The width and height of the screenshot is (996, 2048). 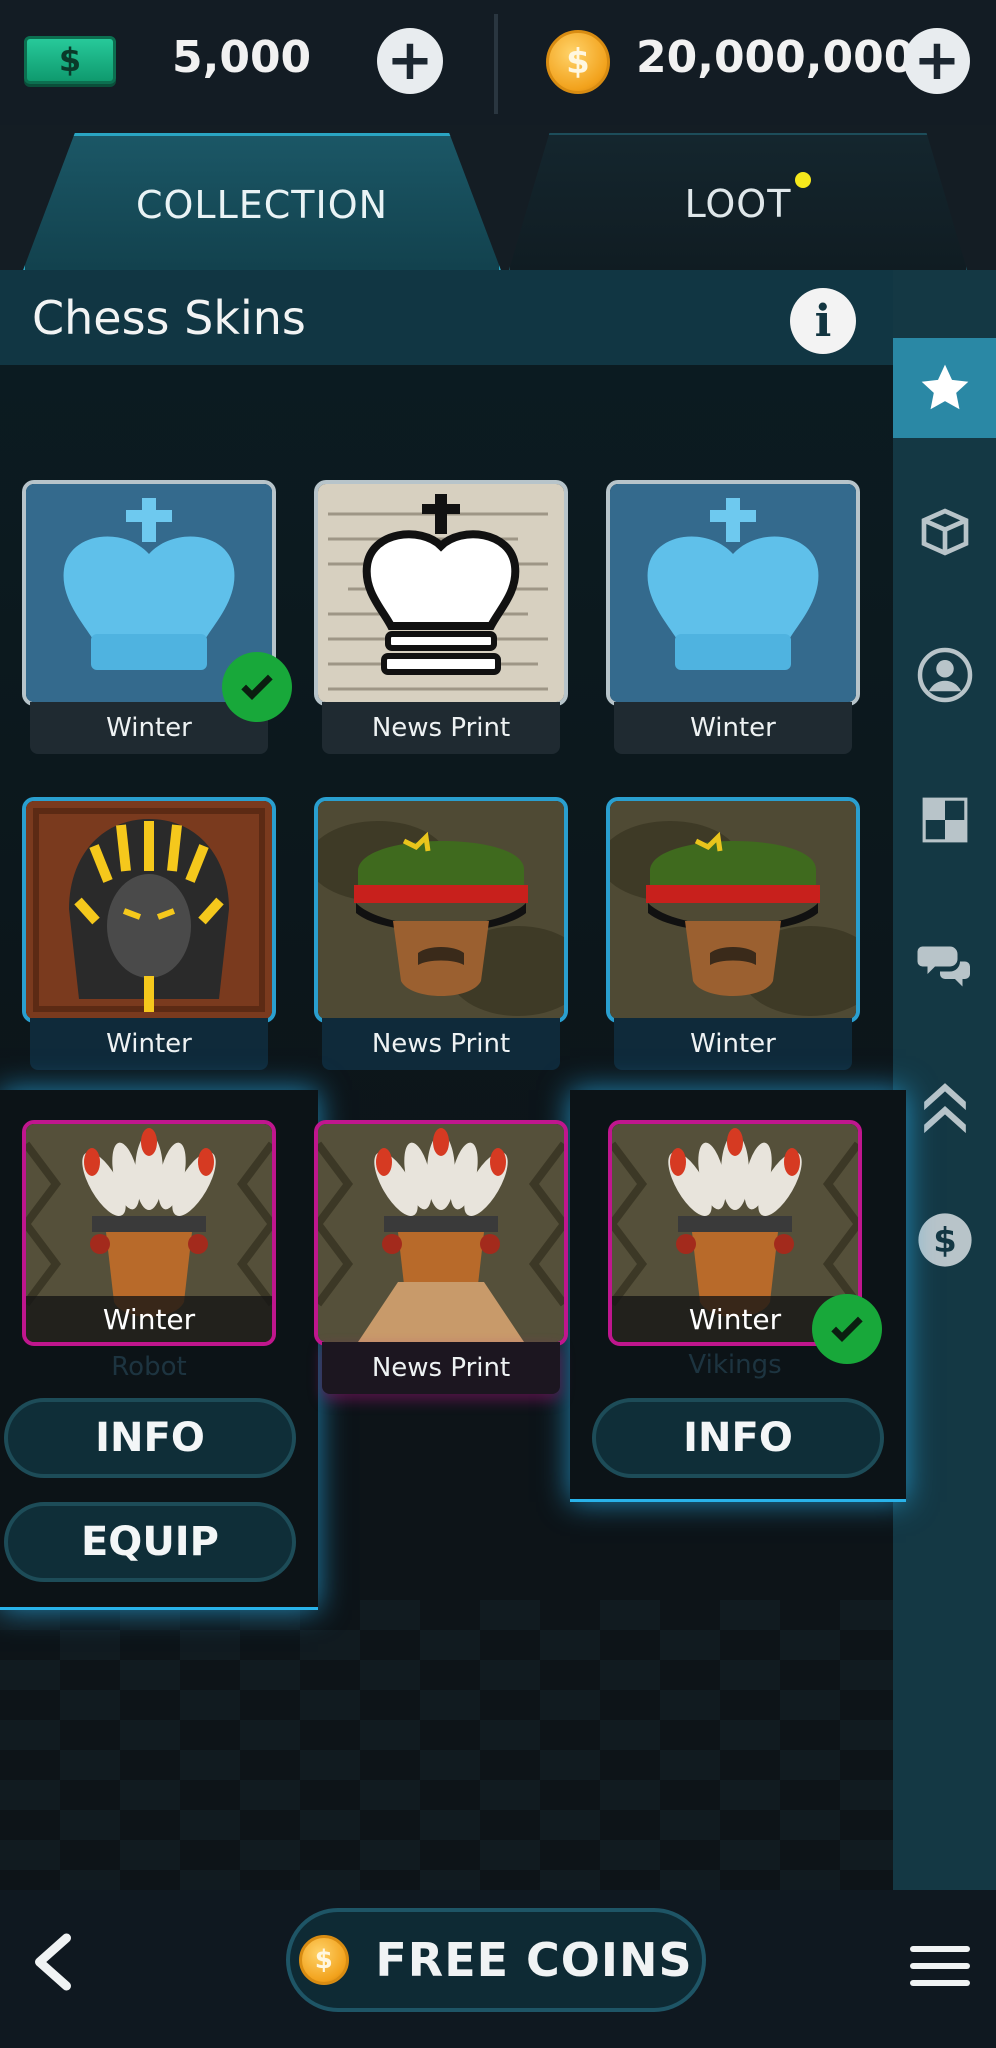 I want to click on info-icon: i, so click(x=823, y=321).